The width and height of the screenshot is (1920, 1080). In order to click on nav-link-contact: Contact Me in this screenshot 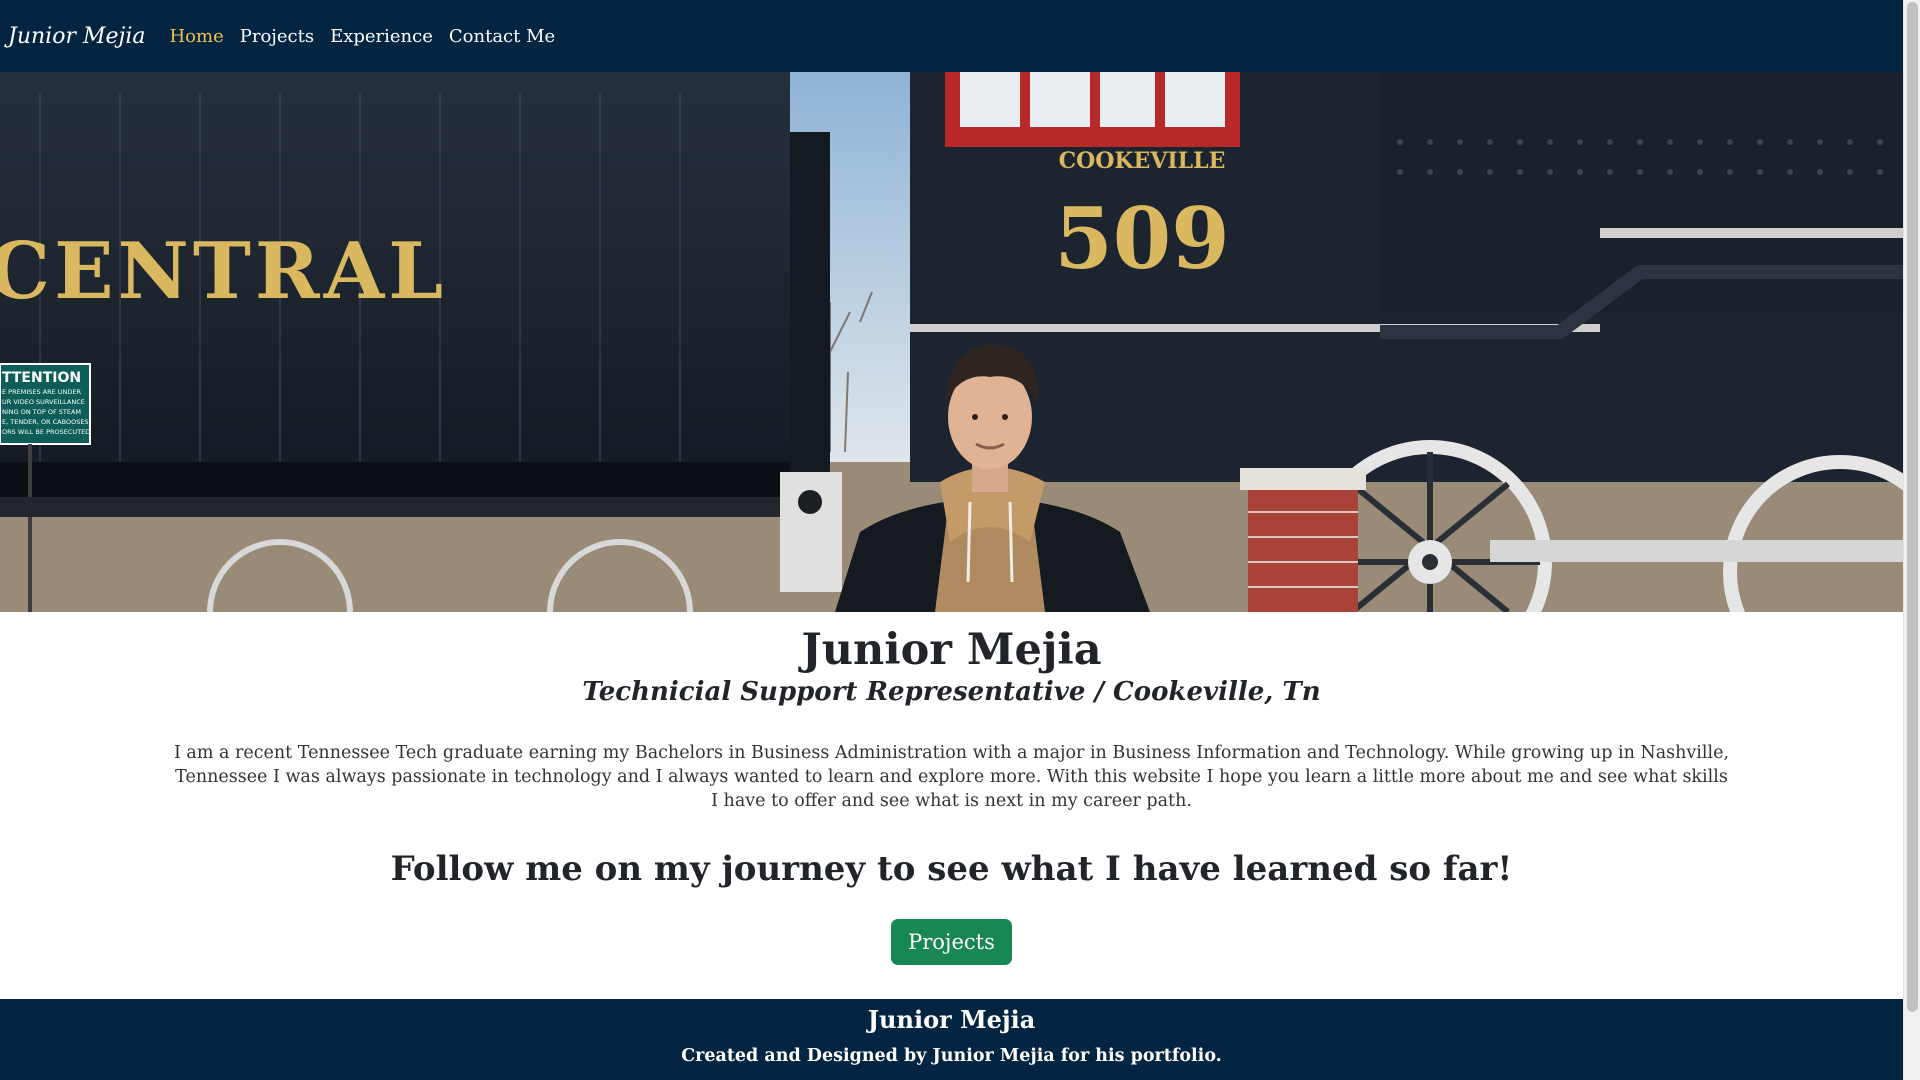, I will do `click(502, 36)`.